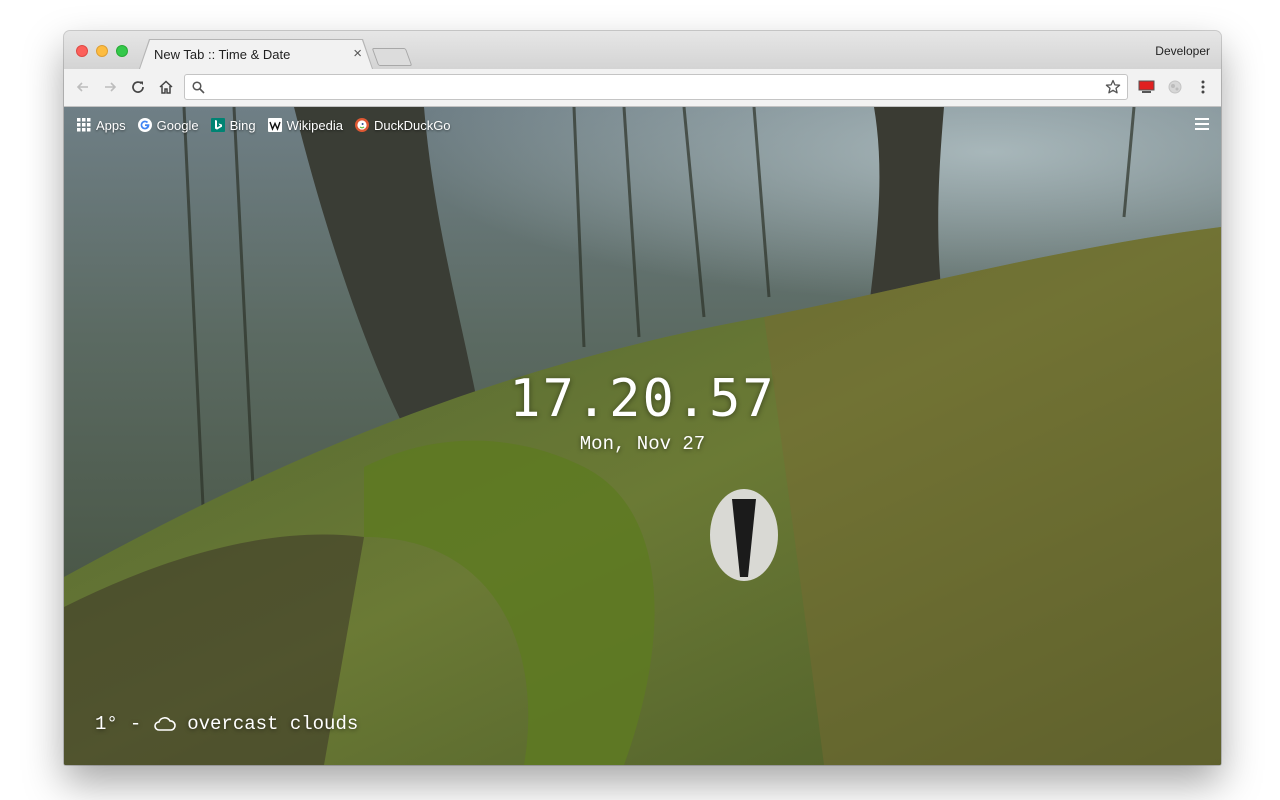 The image size is (1280, 800). I want to click on cloud-icon, so click(165, 724).